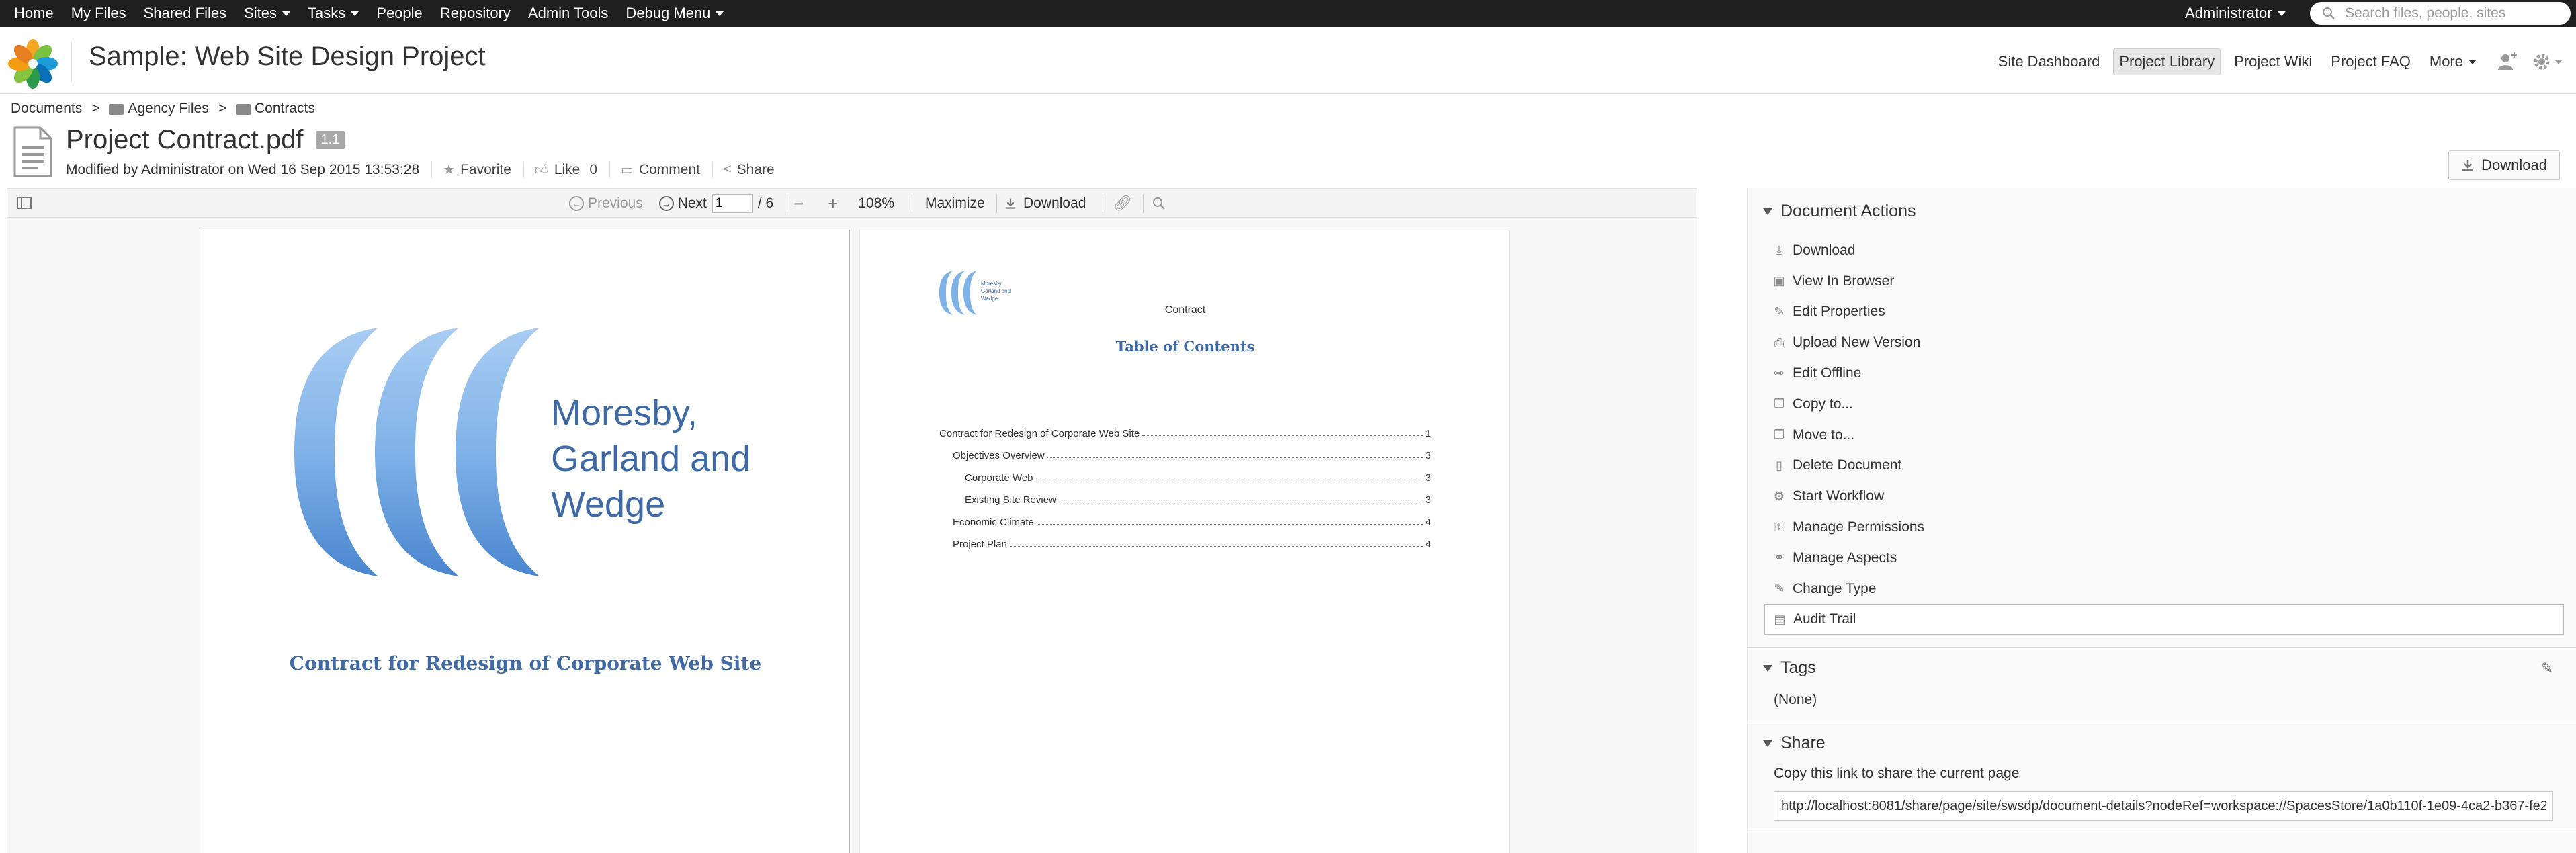 This screenshot has width=2576, height=853. Describe the element at coordinates (2547, 62) in the screenshot. I see `site-config-button` at that location.